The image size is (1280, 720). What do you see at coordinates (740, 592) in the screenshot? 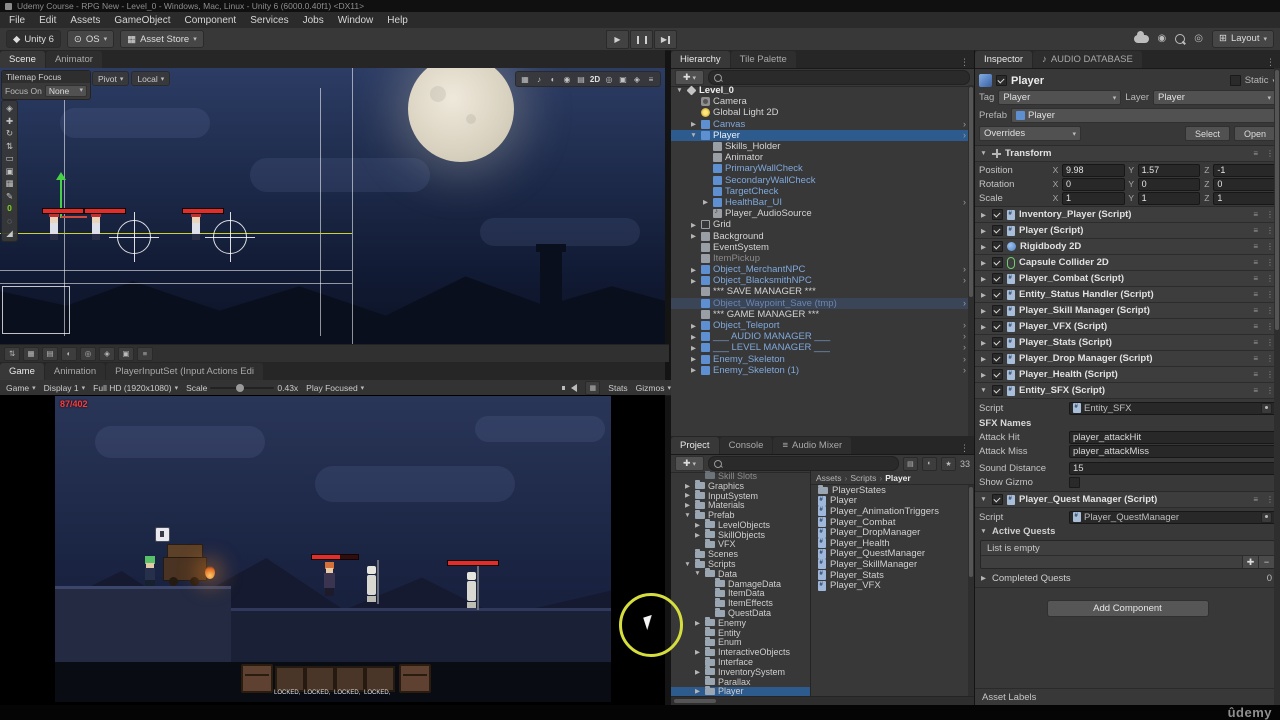
I see `project-folder-itemdata: ItemData` at bounding box center [740, 592].